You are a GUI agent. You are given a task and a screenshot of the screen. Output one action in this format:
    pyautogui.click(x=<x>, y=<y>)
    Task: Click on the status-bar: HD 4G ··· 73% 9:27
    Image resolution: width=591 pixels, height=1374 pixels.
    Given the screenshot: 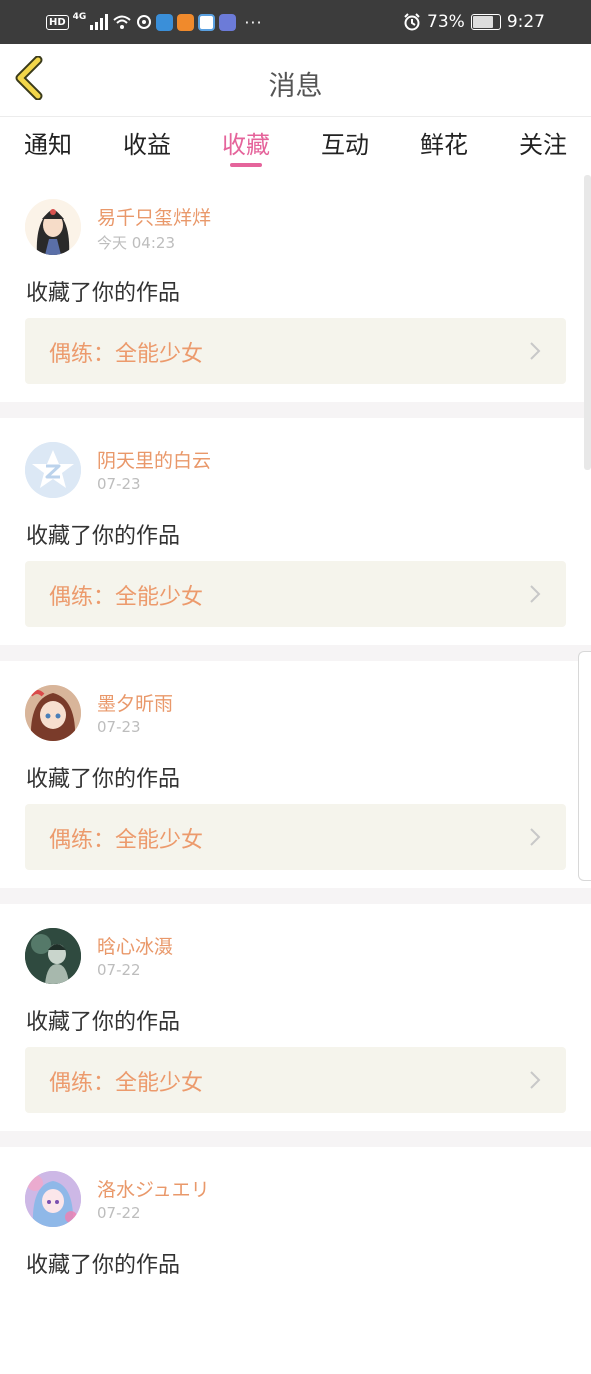 What is the action you would take?
    pyautogui.click(x=295, y=22)
    